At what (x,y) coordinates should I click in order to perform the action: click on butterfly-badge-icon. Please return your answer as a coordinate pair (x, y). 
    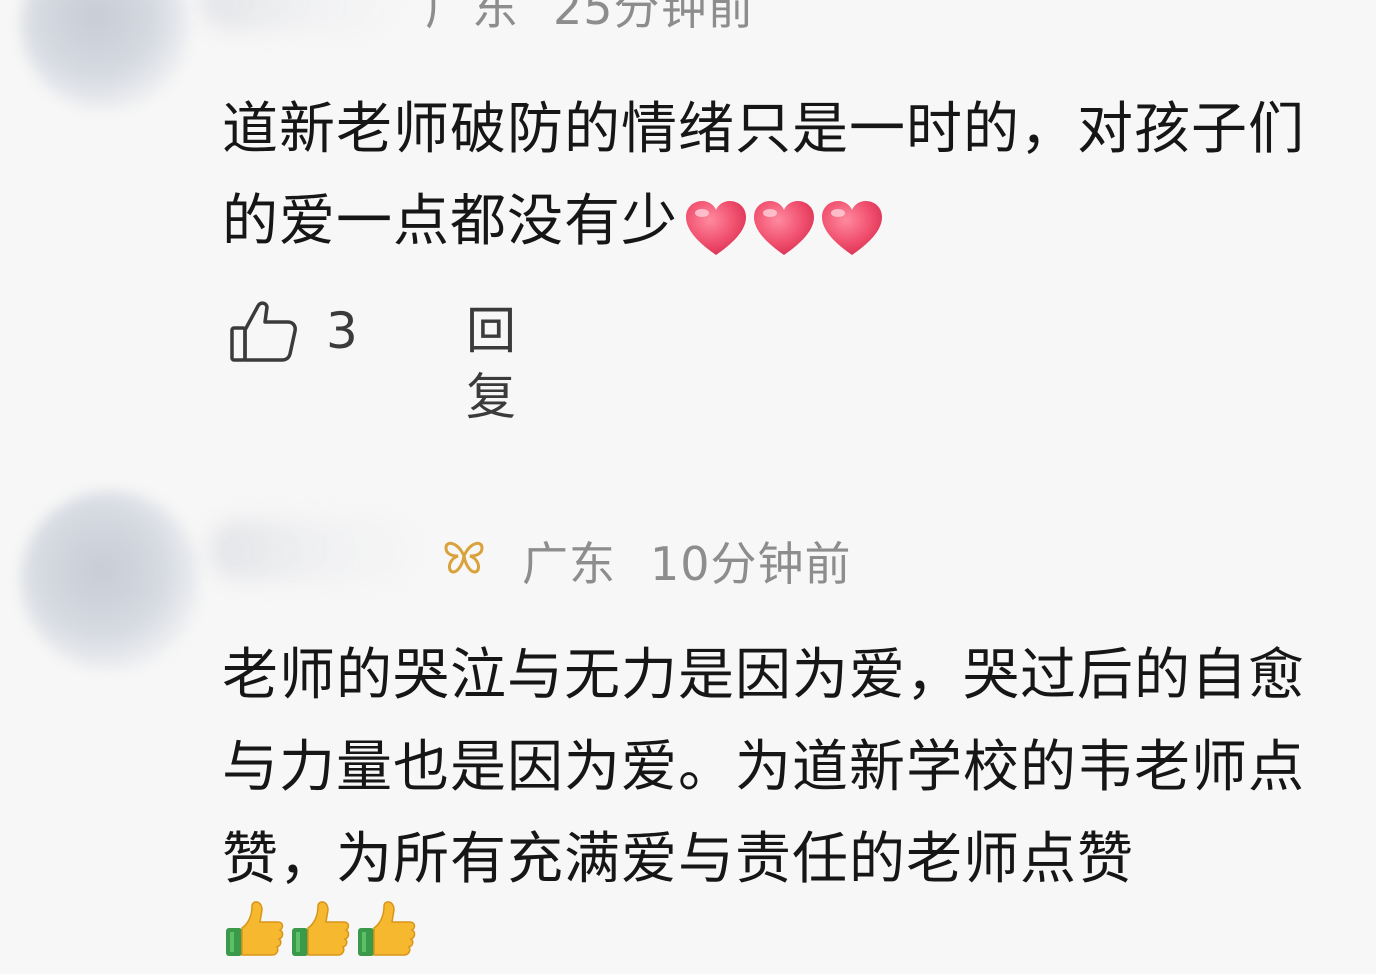
    Looking at the image, I should click on (464, 557).